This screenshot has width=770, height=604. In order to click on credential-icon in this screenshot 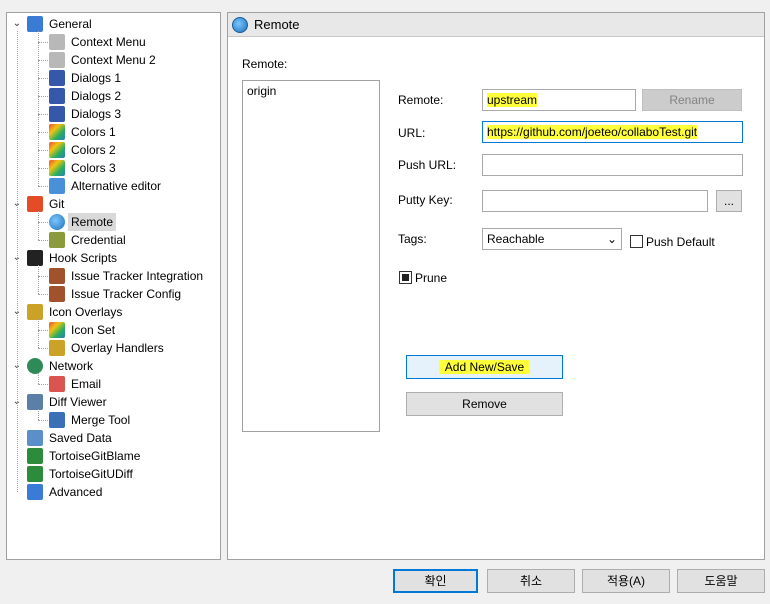, I will do `click(57, 240)`.